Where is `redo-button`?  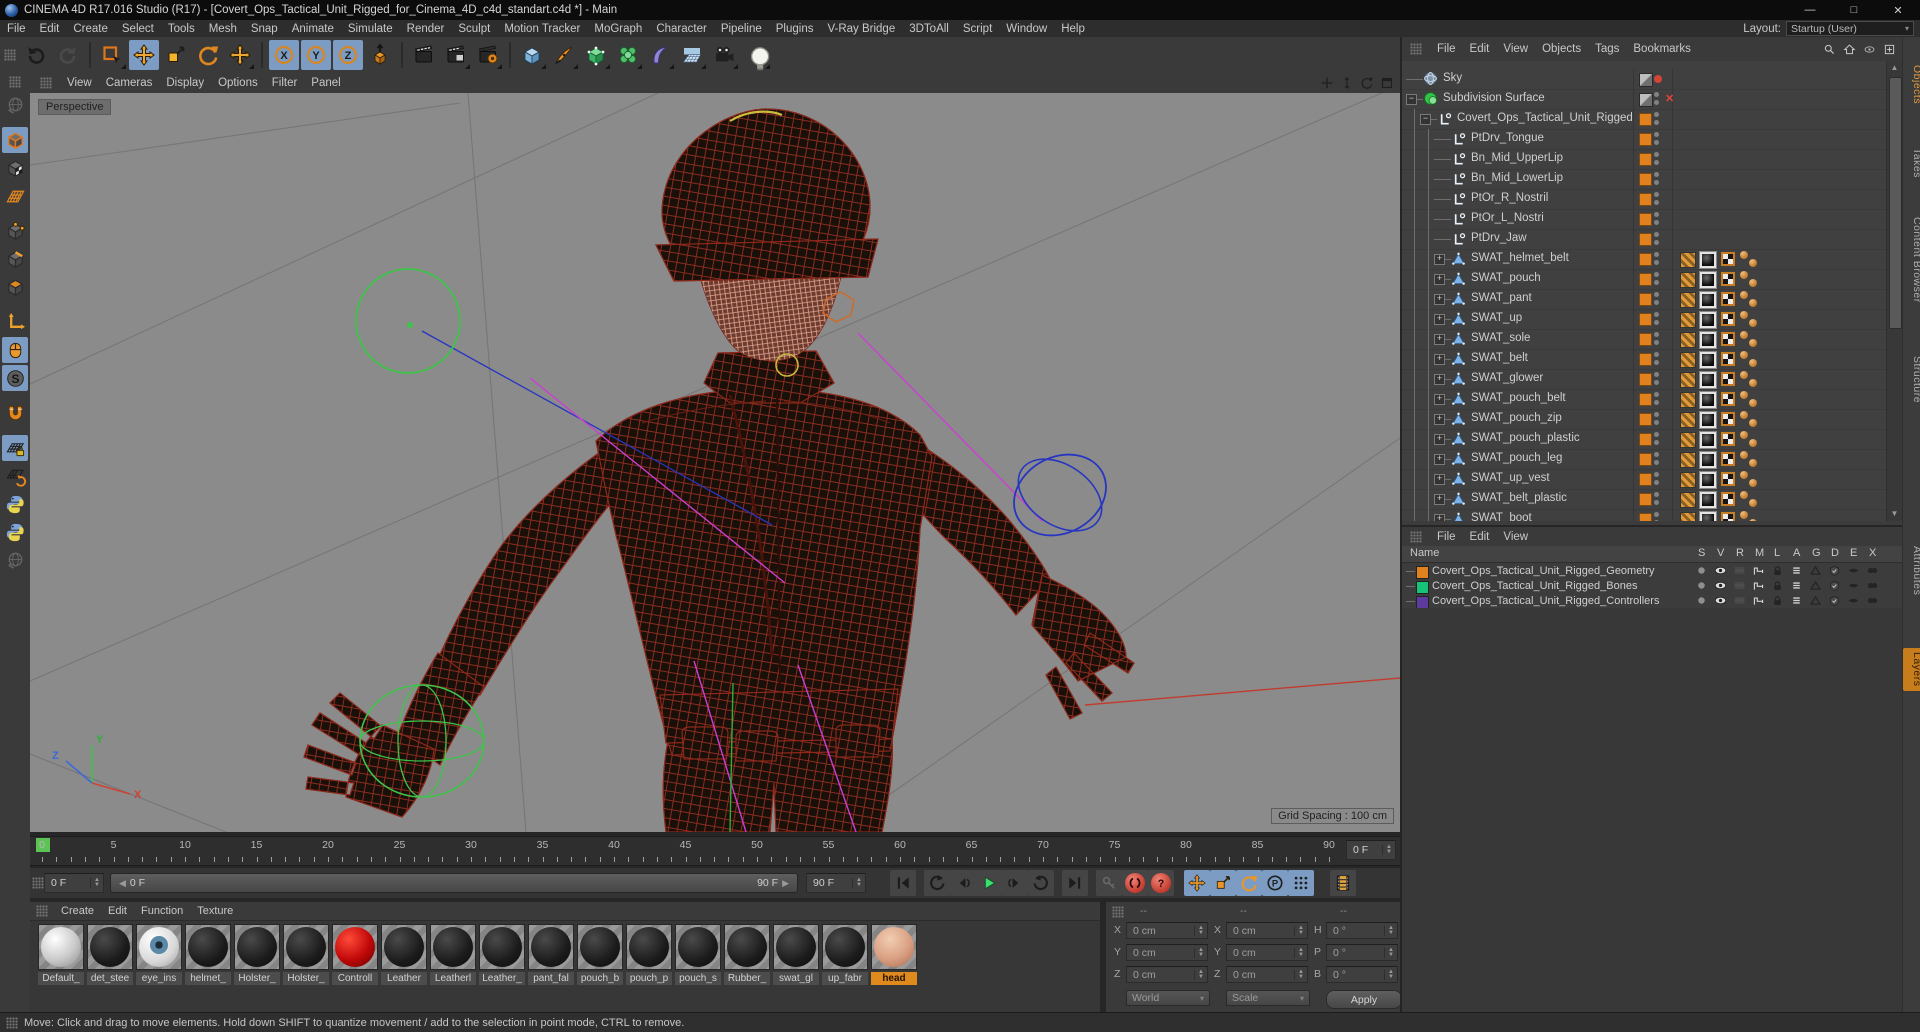
redo-button is located at coordinates (68, 55).